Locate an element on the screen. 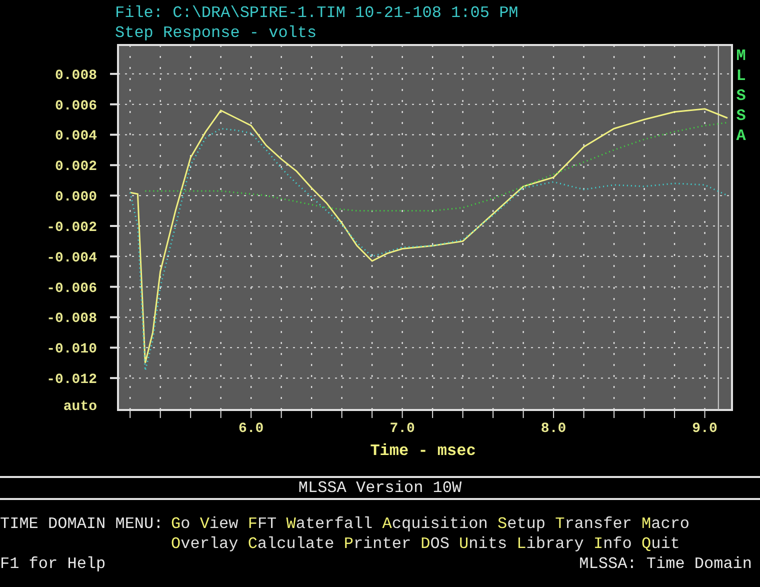 This screenshot has width=760, height=587. x-tick-label: 9.0 is located at coordinates (705, 429).